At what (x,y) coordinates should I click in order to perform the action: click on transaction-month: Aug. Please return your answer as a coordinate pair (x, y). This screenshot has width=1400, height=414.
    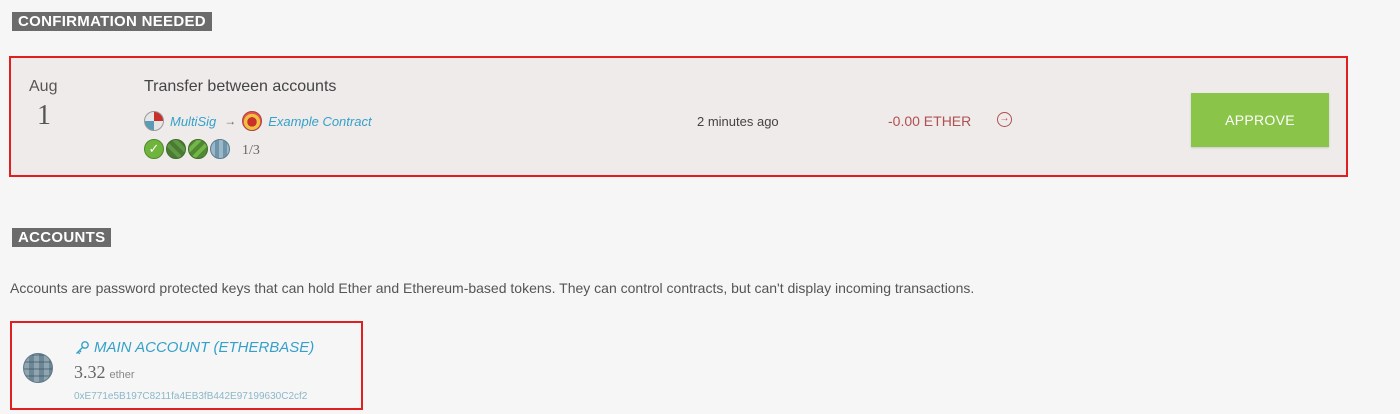
    Looking at the image, I should click on (43, 86).